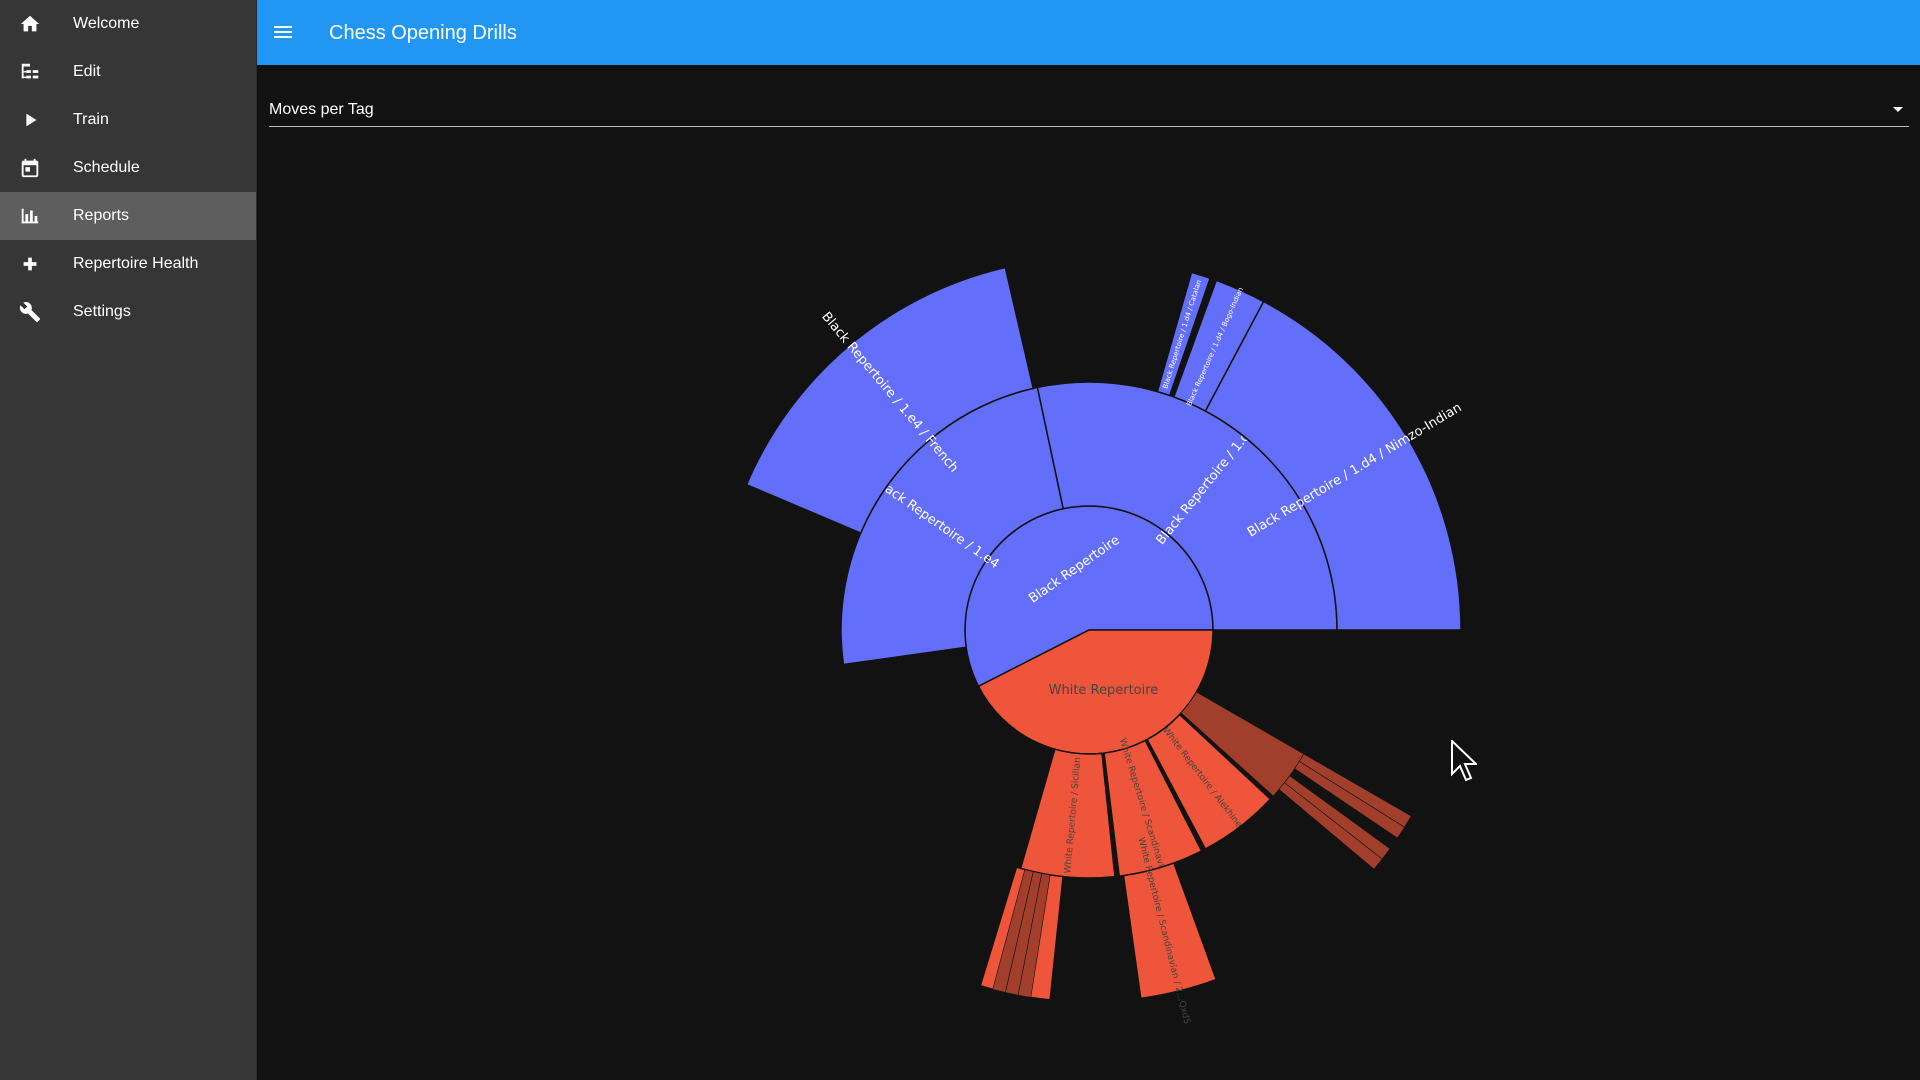 This screenshot has width=1920, height=1080. What do you see at coordinates (87, 71) in the screenshot?
I see `sidebar-item-label: Edit` at bounding box center [87, 71].